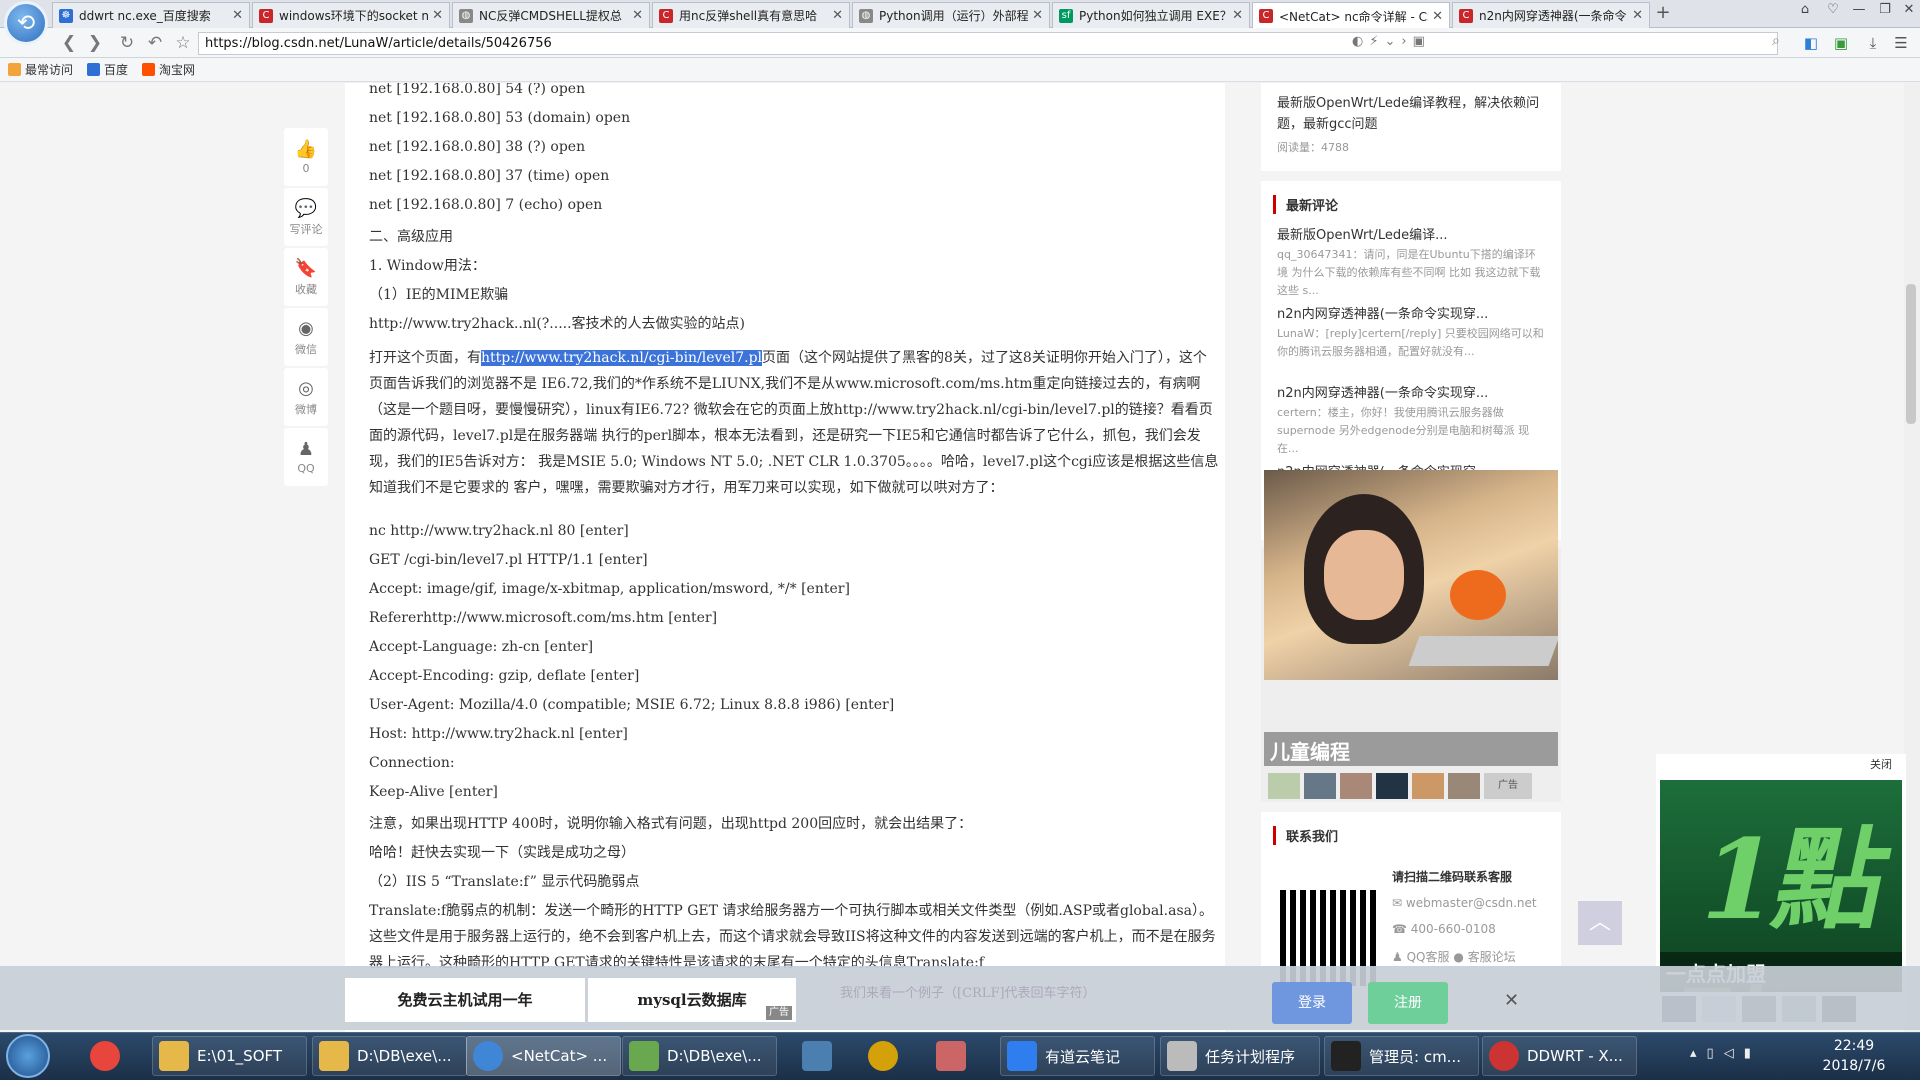  What do you see at coordinates (1873, 43) in the screenshot?
I see `download-icon: ⤓` at bounding box center [1873, 43].